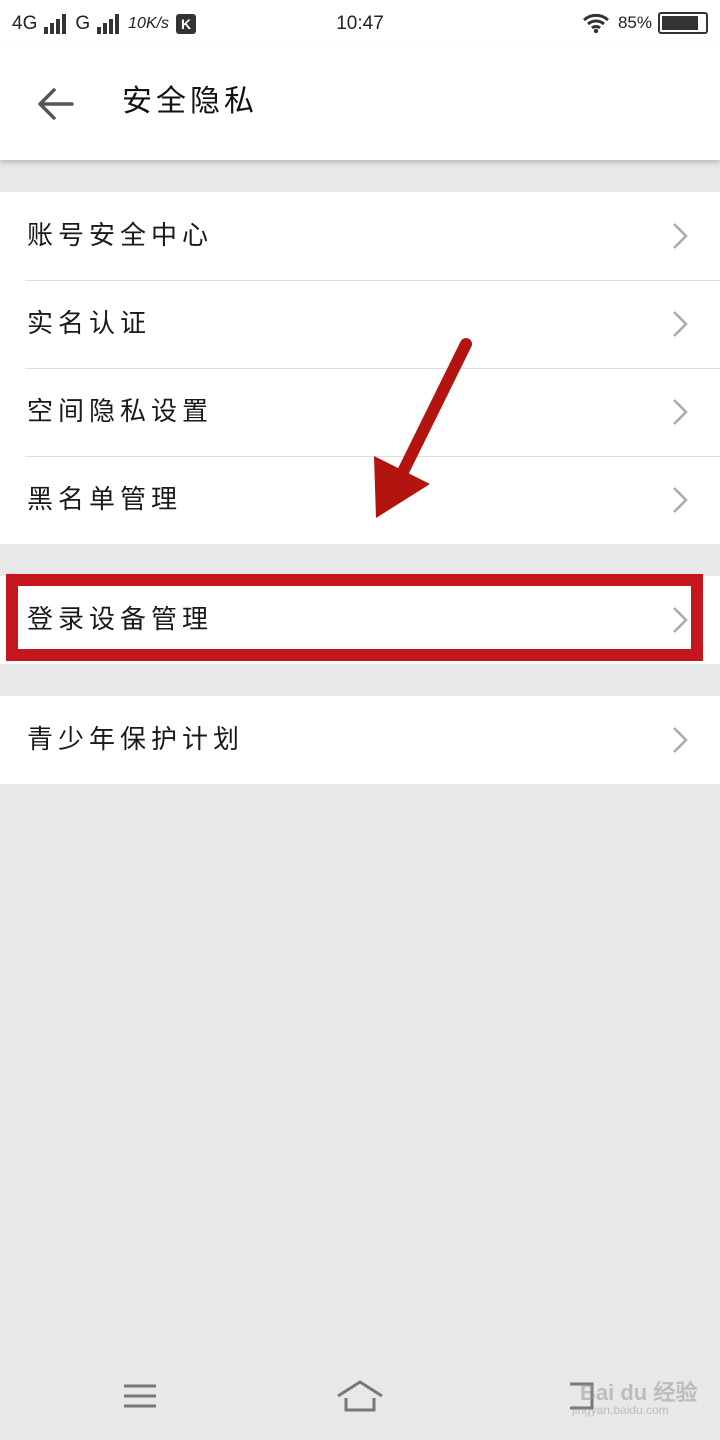 This screenshot has width=720, height=1440. What do you see at coordinates (635, 1395) in the screenshot?
I see `baidu-watermark: Bai du 经验 jingyan.baidu.com` at bounding box center [635, 1395].